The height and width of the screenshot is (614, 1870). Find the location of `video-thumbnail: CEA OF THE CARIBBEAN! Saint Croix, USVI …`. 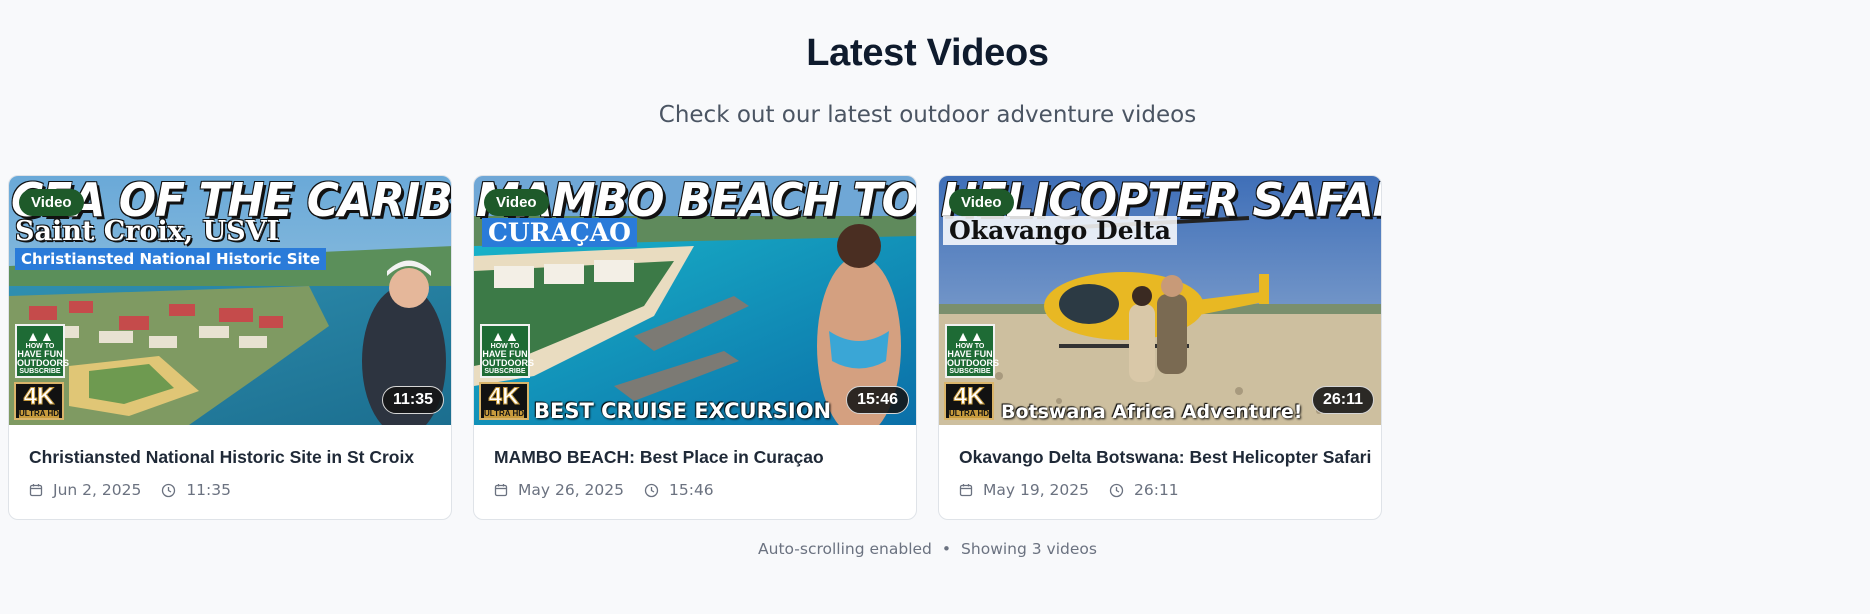

video-thumbnail: CEA OF THE CARIBBEAN! Saint Croix, USVI … is located at coordinates (230, 300).